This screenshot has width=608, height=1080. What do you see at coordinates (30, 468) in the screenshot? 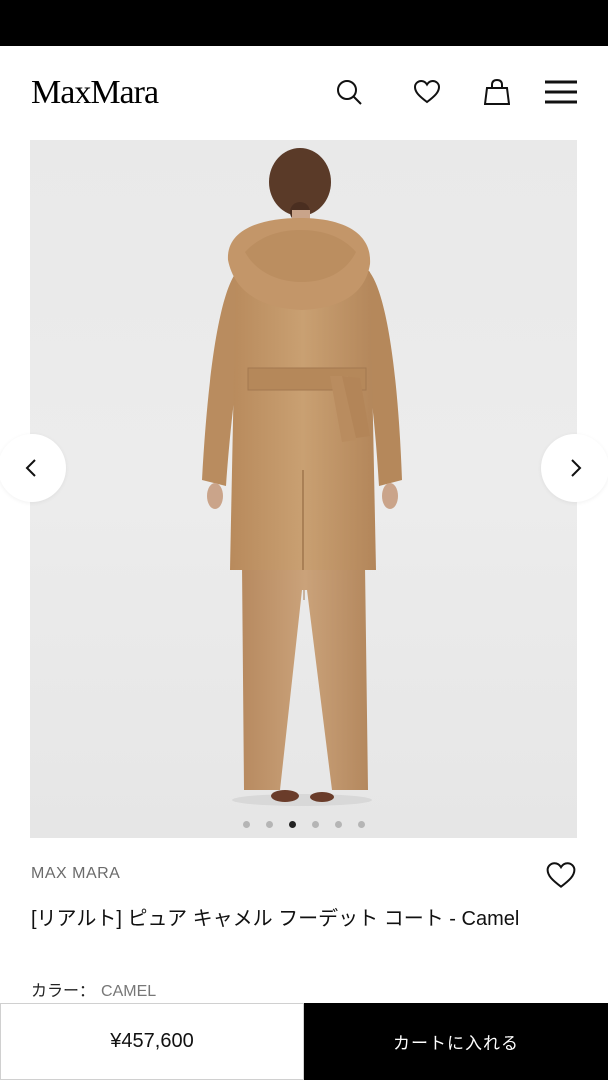
I see `chevron-left-icon` at bounding box center [30, 468].